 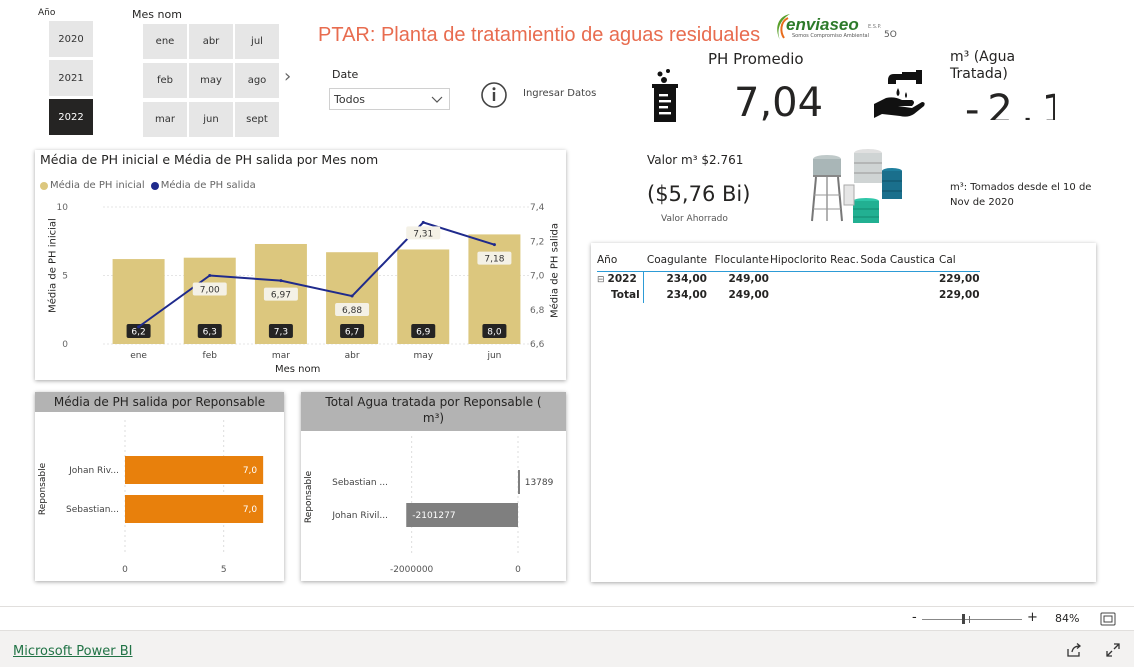 What do you see at coordinates (567, 618) in the screenshot?
I see `zoom-bar: - + 84%` at bounding box center [567, 618].